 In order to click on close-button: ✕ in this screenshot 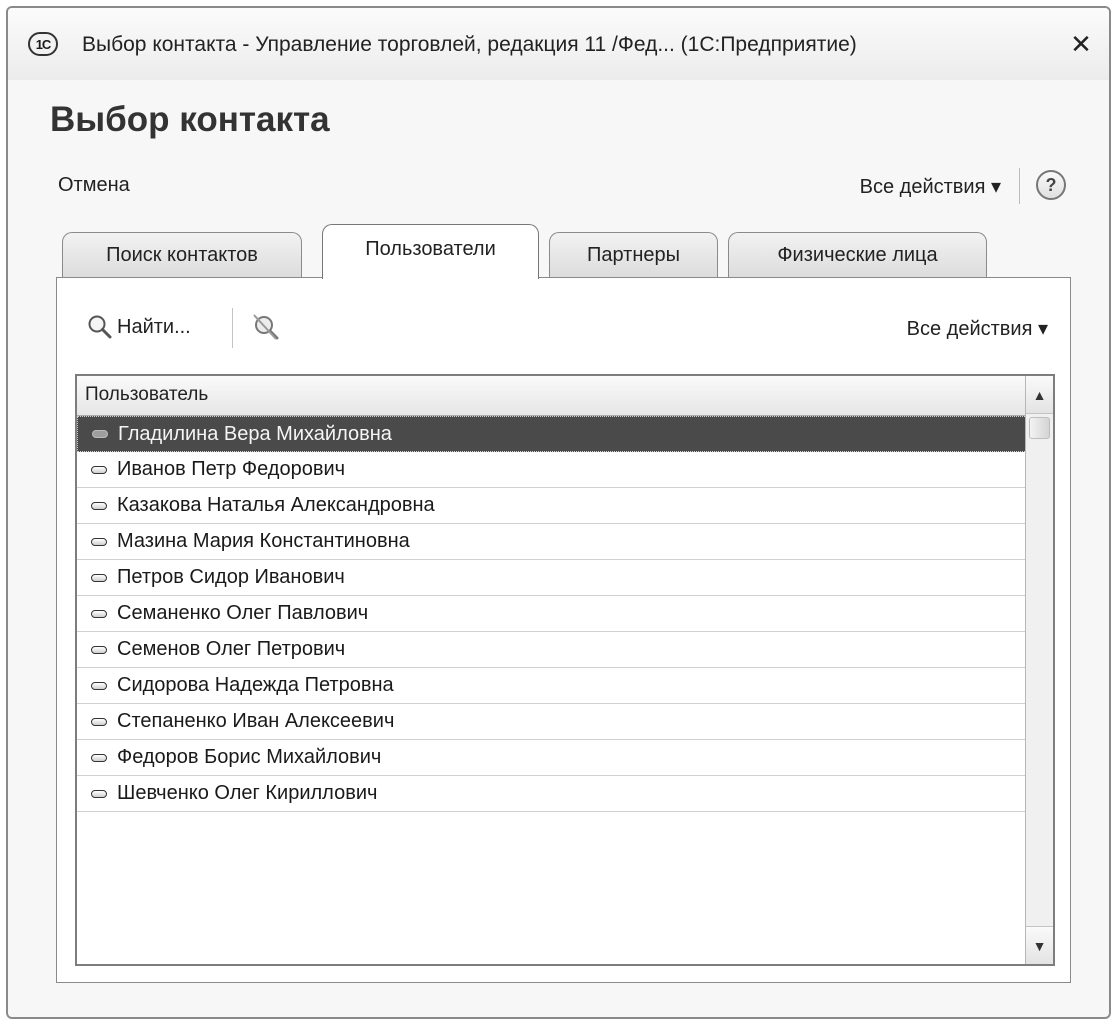, I will do `click(1081, 44)`.